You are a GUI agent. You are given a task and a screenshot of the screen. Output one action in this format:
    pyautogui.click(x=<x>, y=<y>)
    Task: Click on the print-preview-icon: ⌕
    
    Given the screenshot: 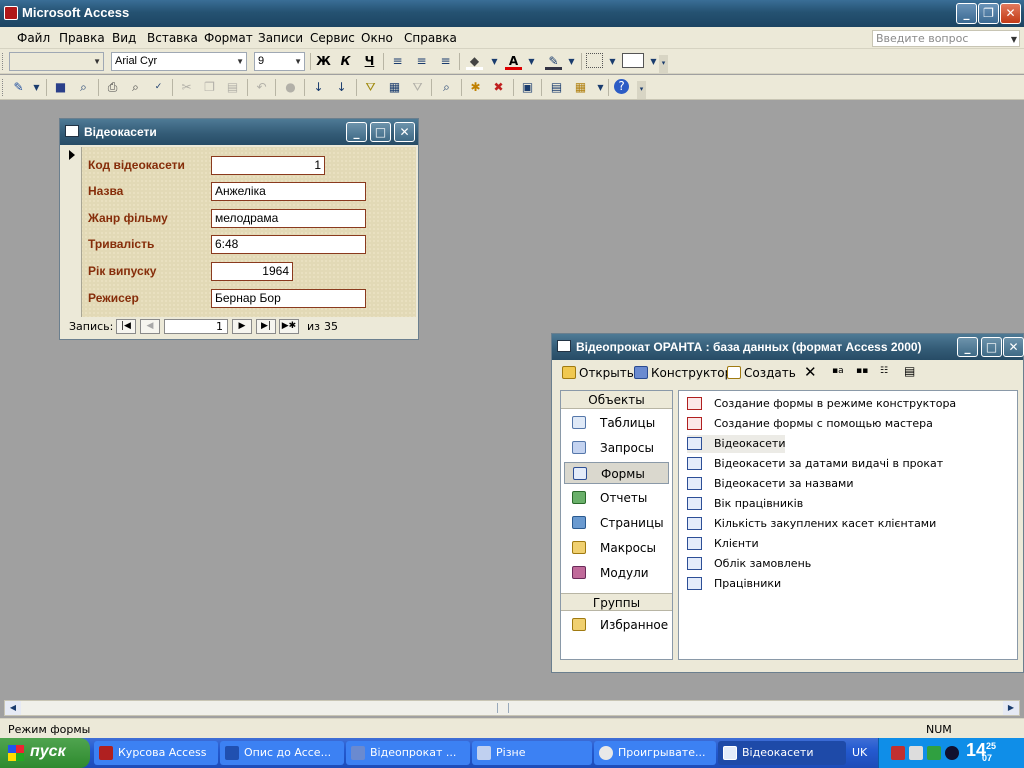 What is the action you would take?
    pyautogui.click(x=135, y=87)
    